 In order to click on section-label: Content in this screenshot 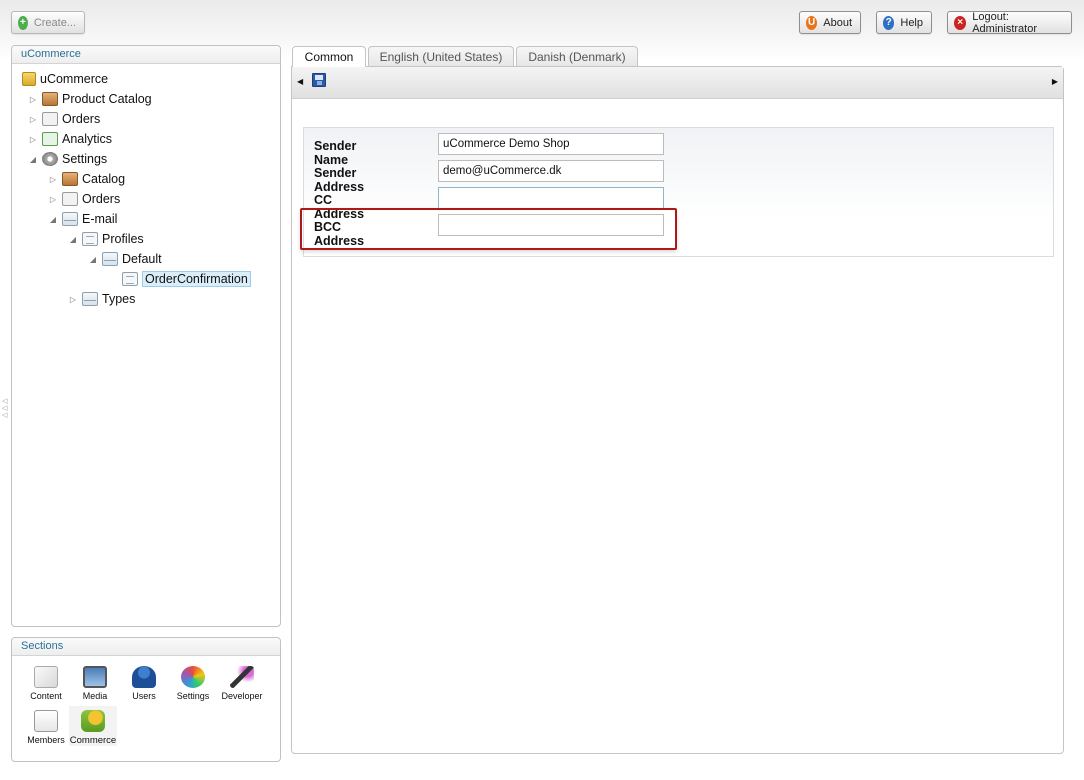, I will do `click(46, 696)`.